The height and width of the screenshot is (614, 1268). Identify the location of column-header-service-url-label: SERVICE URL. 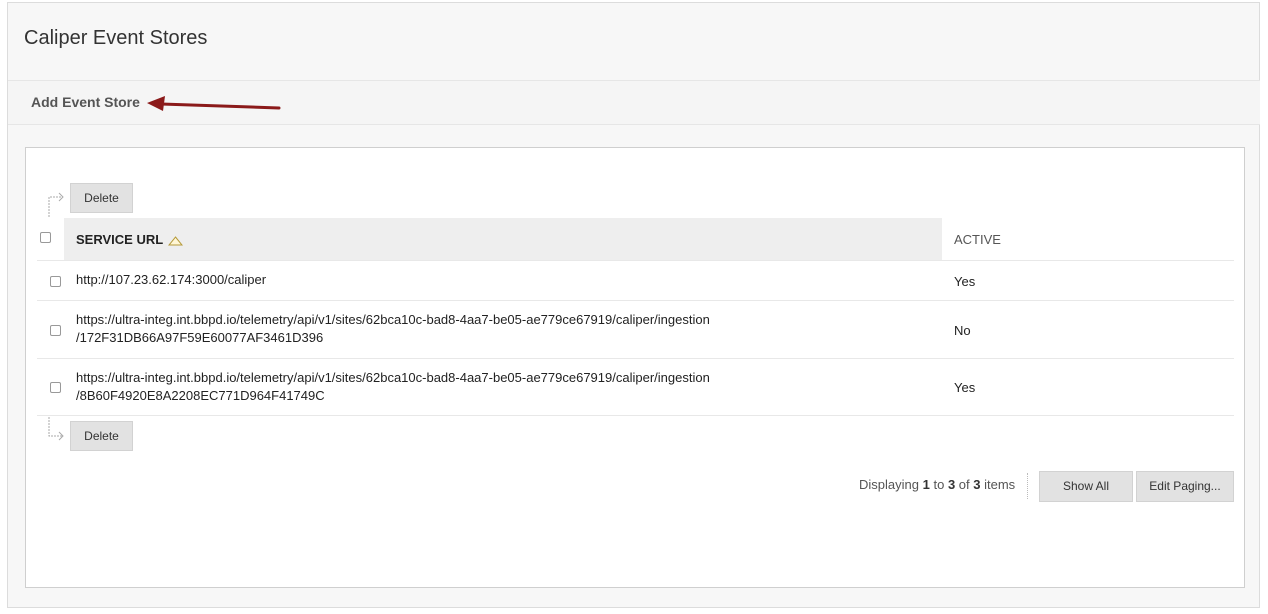
(120, 239).